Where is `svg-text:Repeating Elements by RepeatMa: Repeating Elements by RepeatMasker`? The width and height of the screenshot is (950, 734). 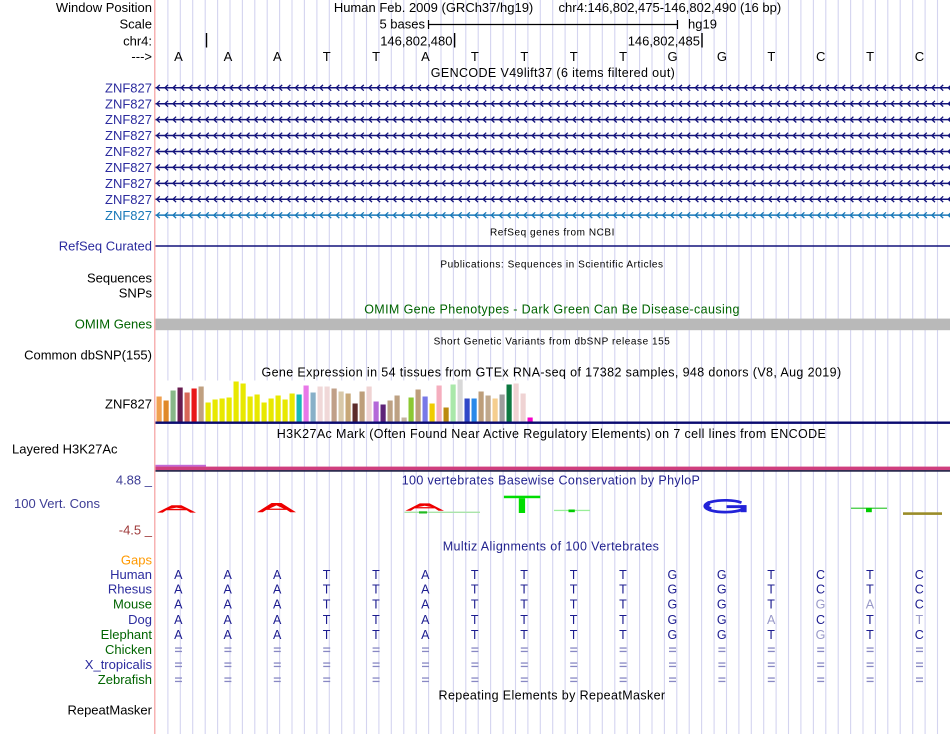 svg-text:Repeating Elements by RepeatMa: Repeating Elements by RepeatMasker is located at coordinates (552, 695).